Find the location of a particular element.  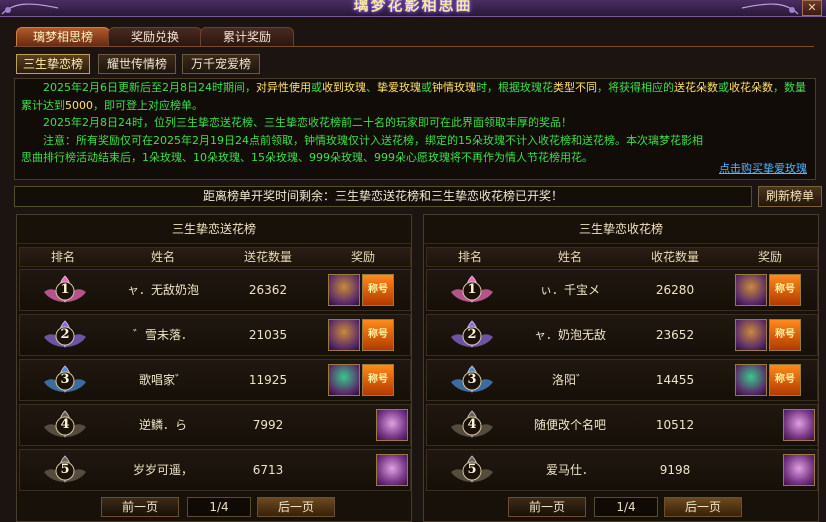

table-row: 5 岁岁可遥， 6713 is located at coordinates (215, 470).